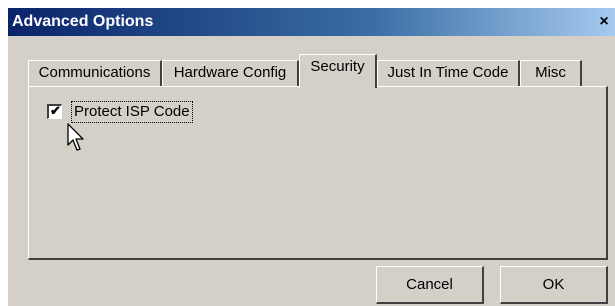  I want to click on close-icon: ×, so click(604, 22).